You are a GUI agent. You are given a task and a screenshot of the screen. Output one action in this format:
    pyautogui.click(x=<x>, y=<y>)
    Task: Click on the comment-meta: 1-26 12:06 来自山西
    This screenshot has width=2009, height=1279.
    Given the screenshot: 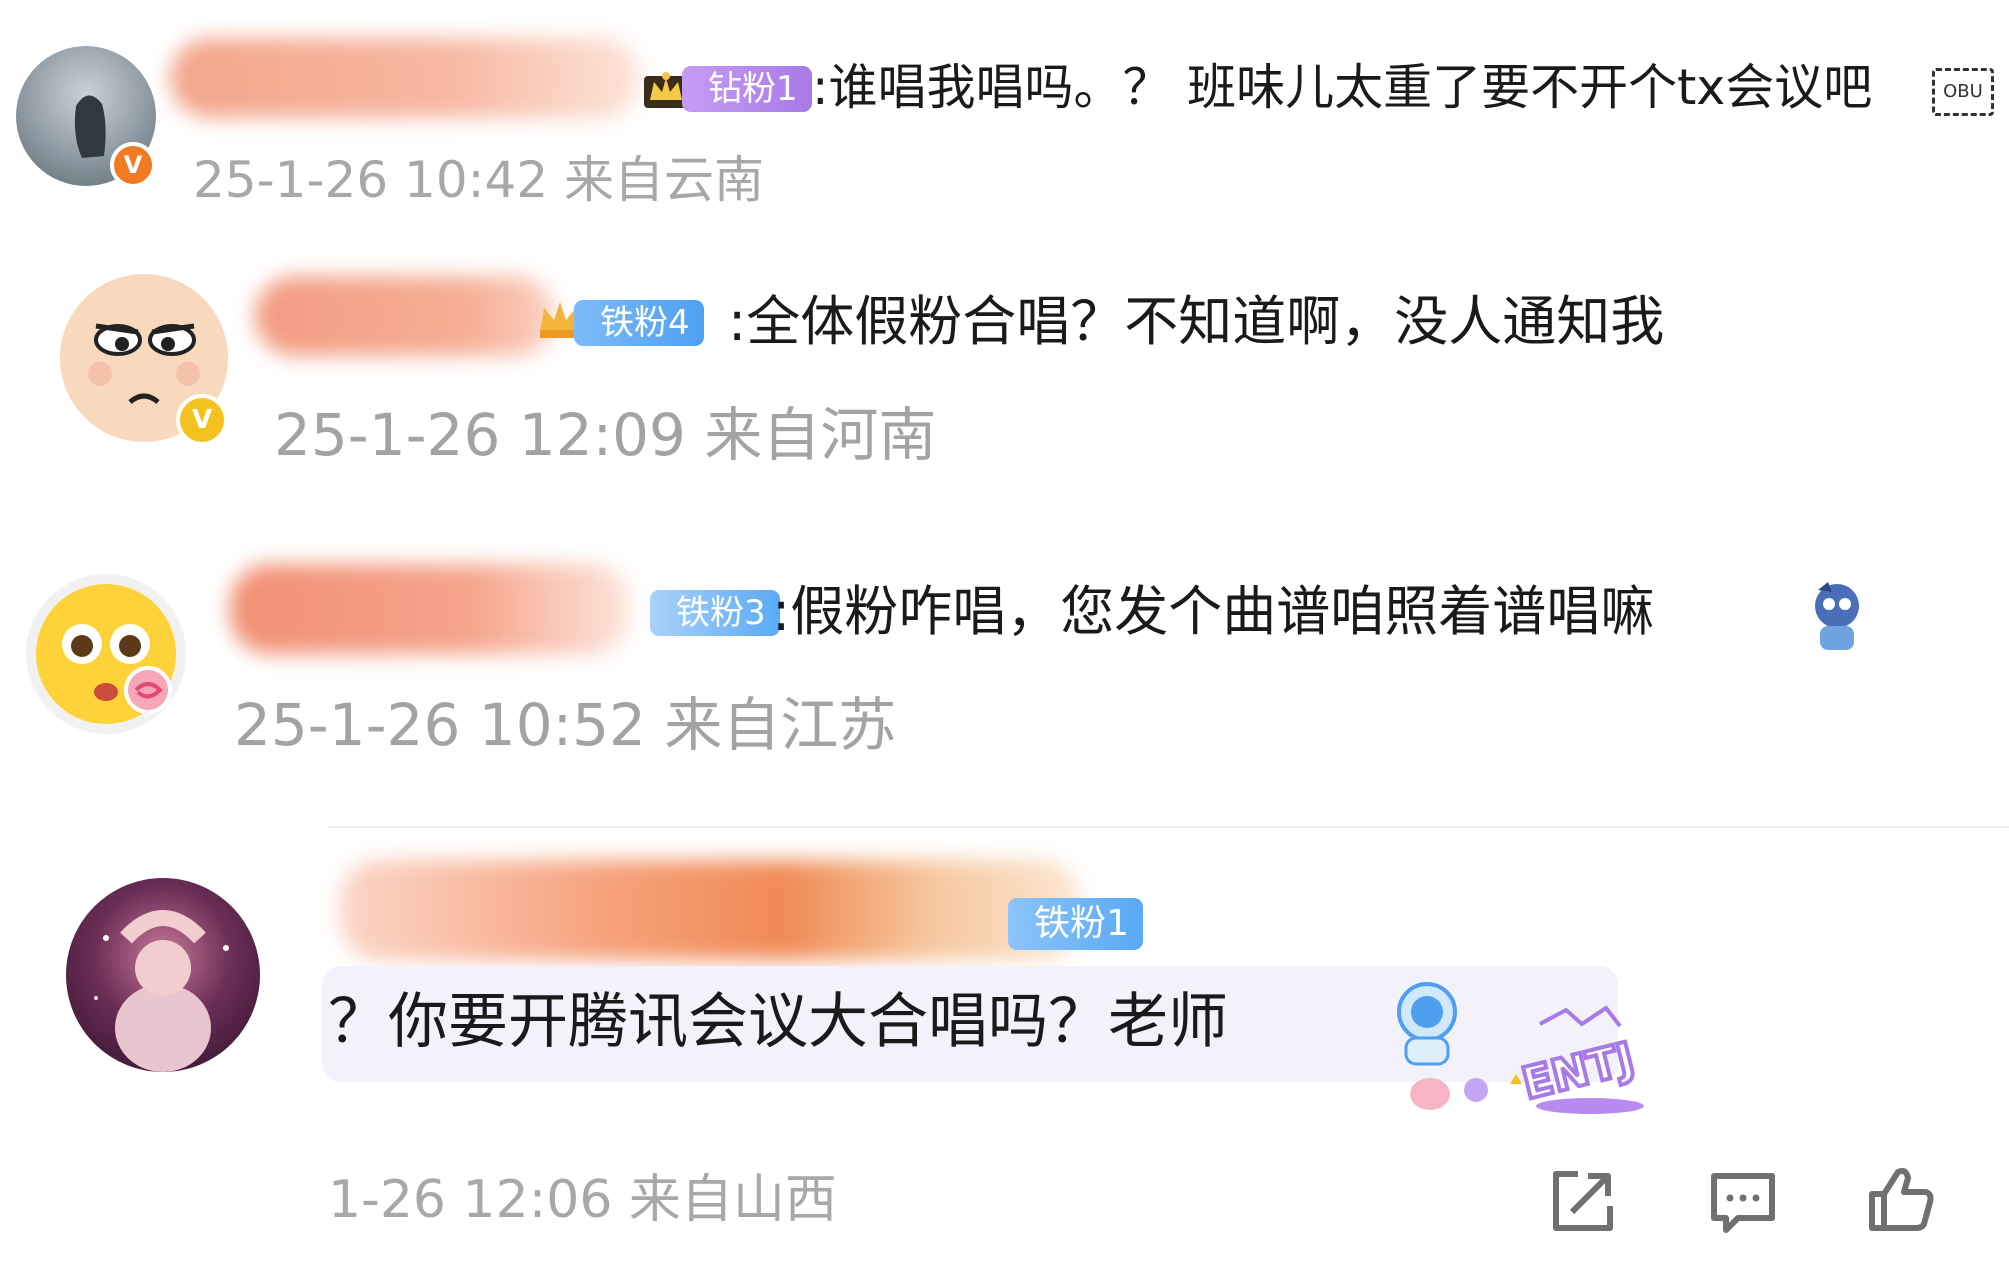 What is the action you would take?
    pyautogui.click(x=582, y=1200)
    